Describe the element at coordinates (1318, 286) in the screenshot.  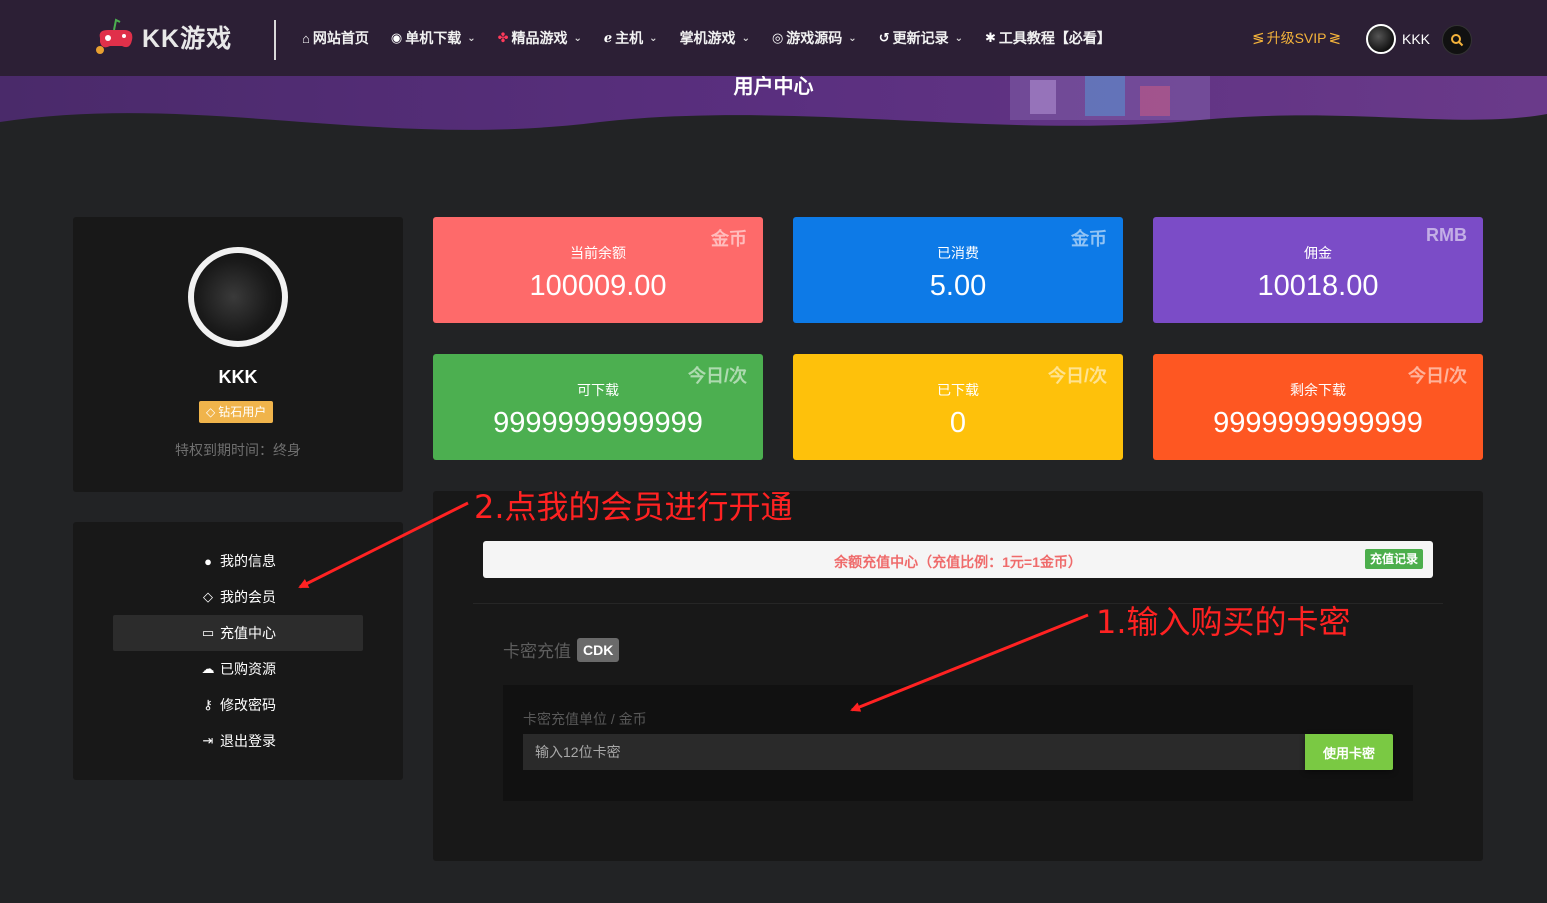
I see `stat-value: 10018.00` at that location.